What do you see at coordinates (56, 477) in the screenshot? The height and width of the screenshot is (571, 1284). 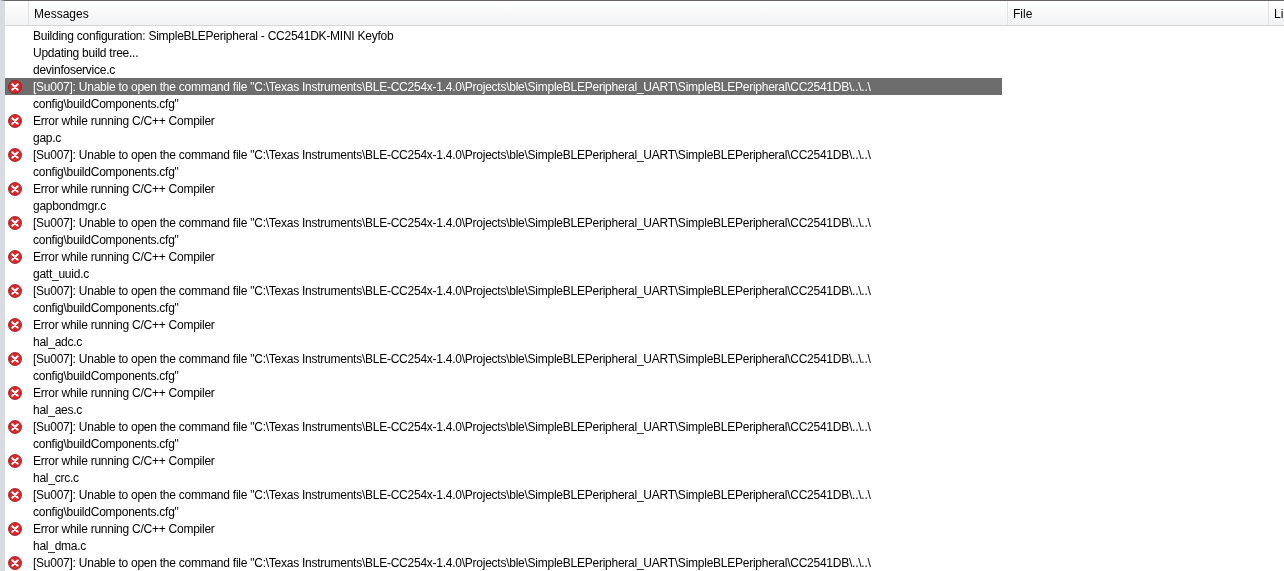 I see `message-text: hal_crc.c` at bounding box center [56, 477].